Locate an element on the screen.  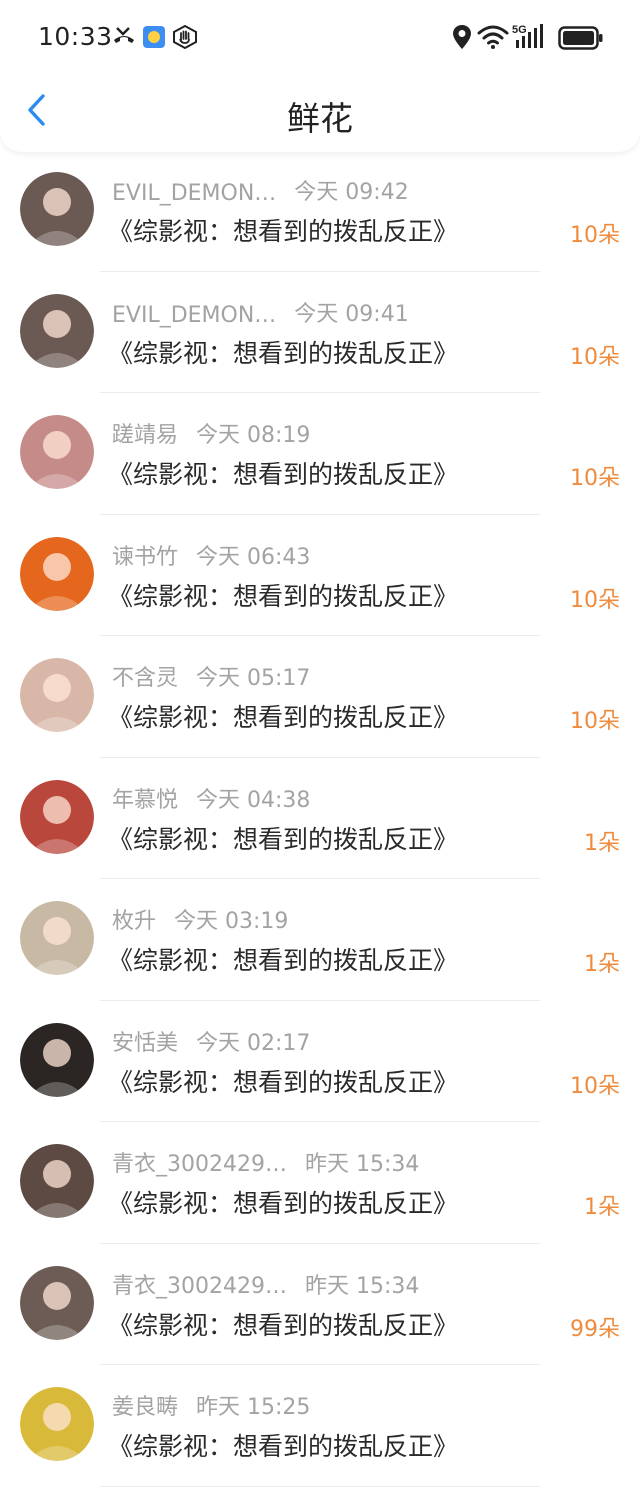
weather-icon is located at coordinates (154, 37).